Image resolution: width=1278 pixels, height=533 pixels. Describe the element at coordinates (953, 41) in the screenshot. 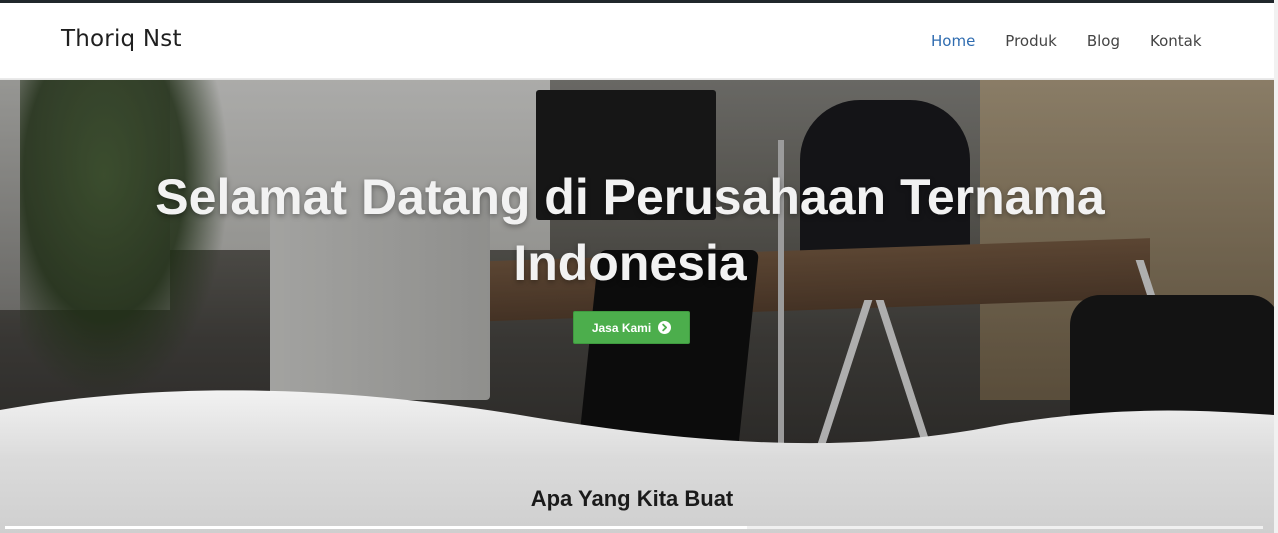

I see `nav-link-home: Home` at that location.